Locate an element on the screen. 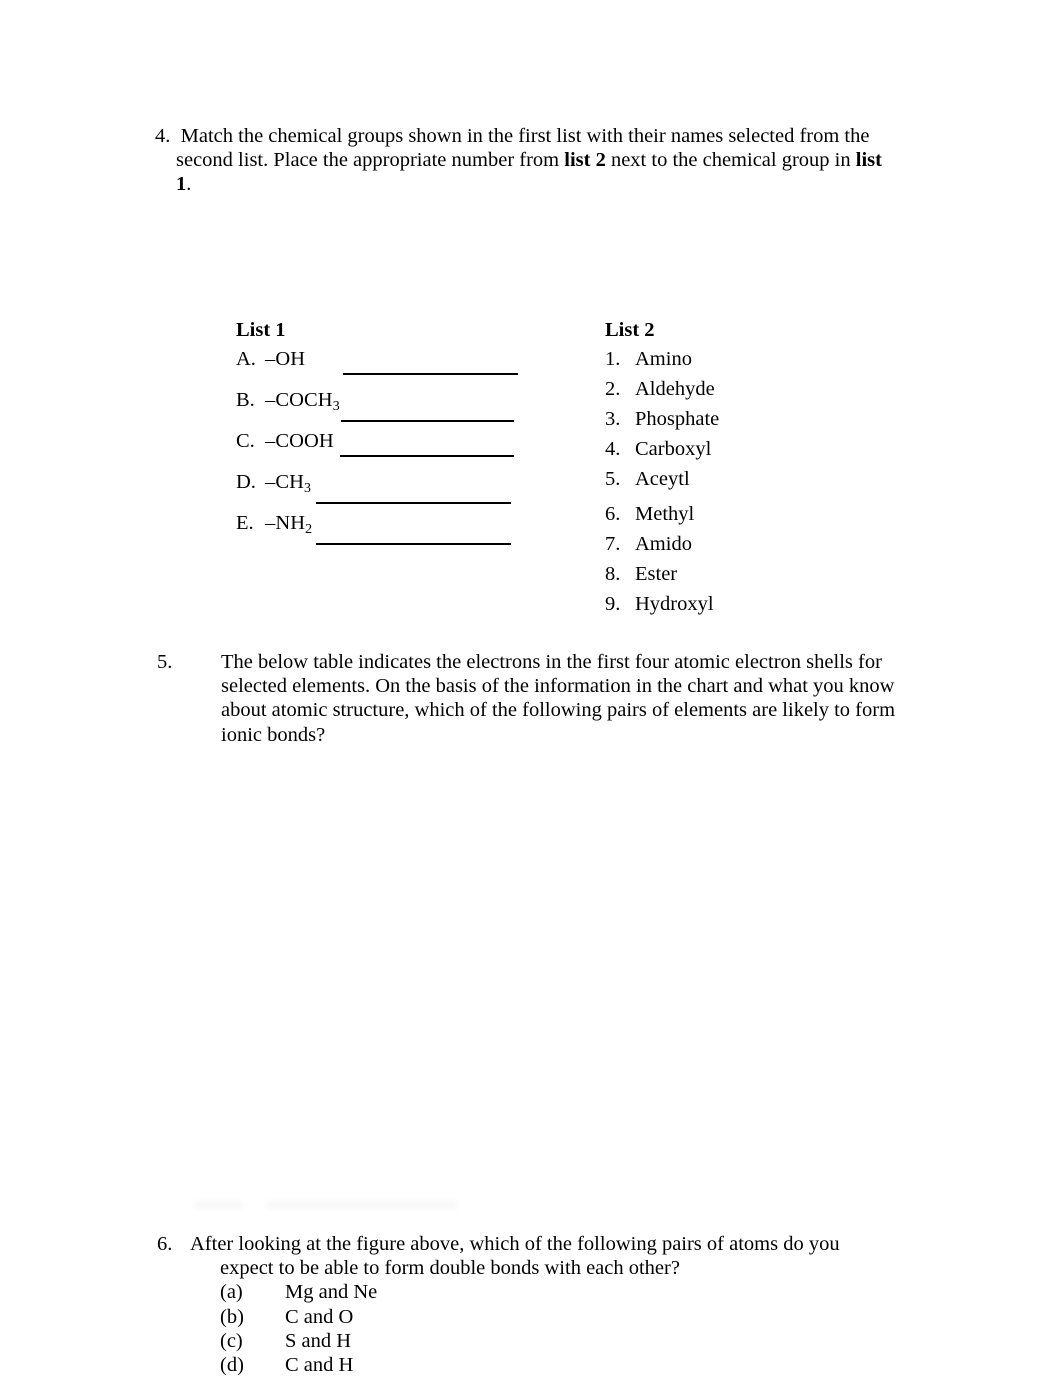 The image size is (1062, 1377). list-1-item-formula: –NH2 is located at coordinates (289, 524).